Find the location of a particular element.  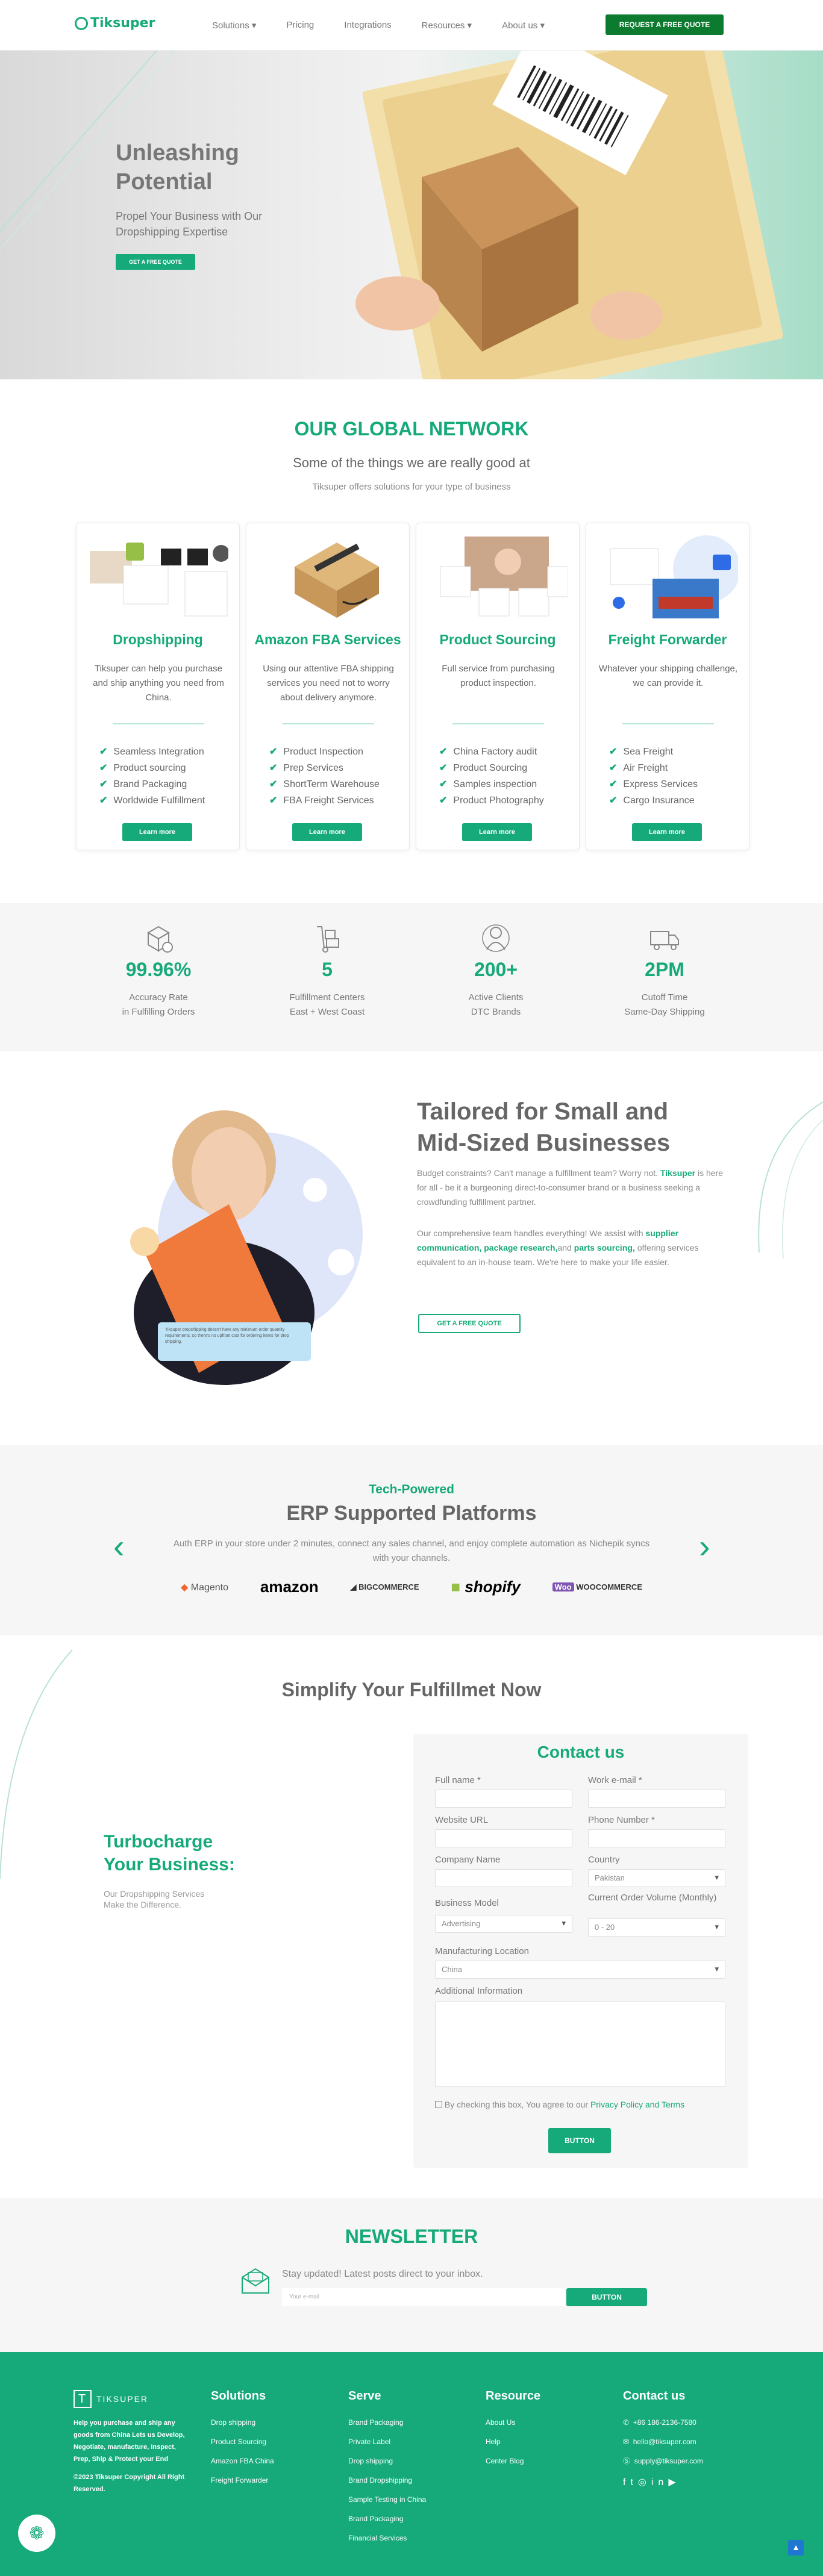

newsletter-submit-button: BUTTON is located at coordinates (606, 2297).